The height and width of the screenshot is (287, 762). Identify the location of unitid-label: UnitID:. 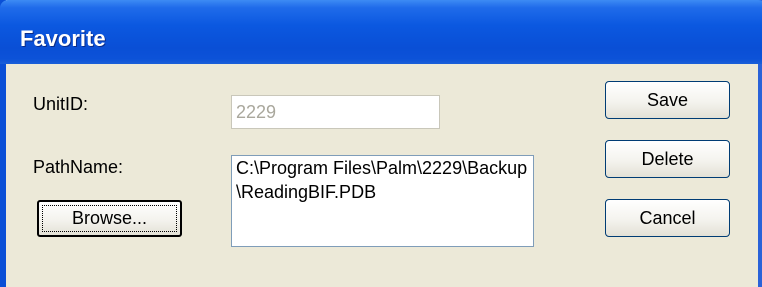
(61, 104).